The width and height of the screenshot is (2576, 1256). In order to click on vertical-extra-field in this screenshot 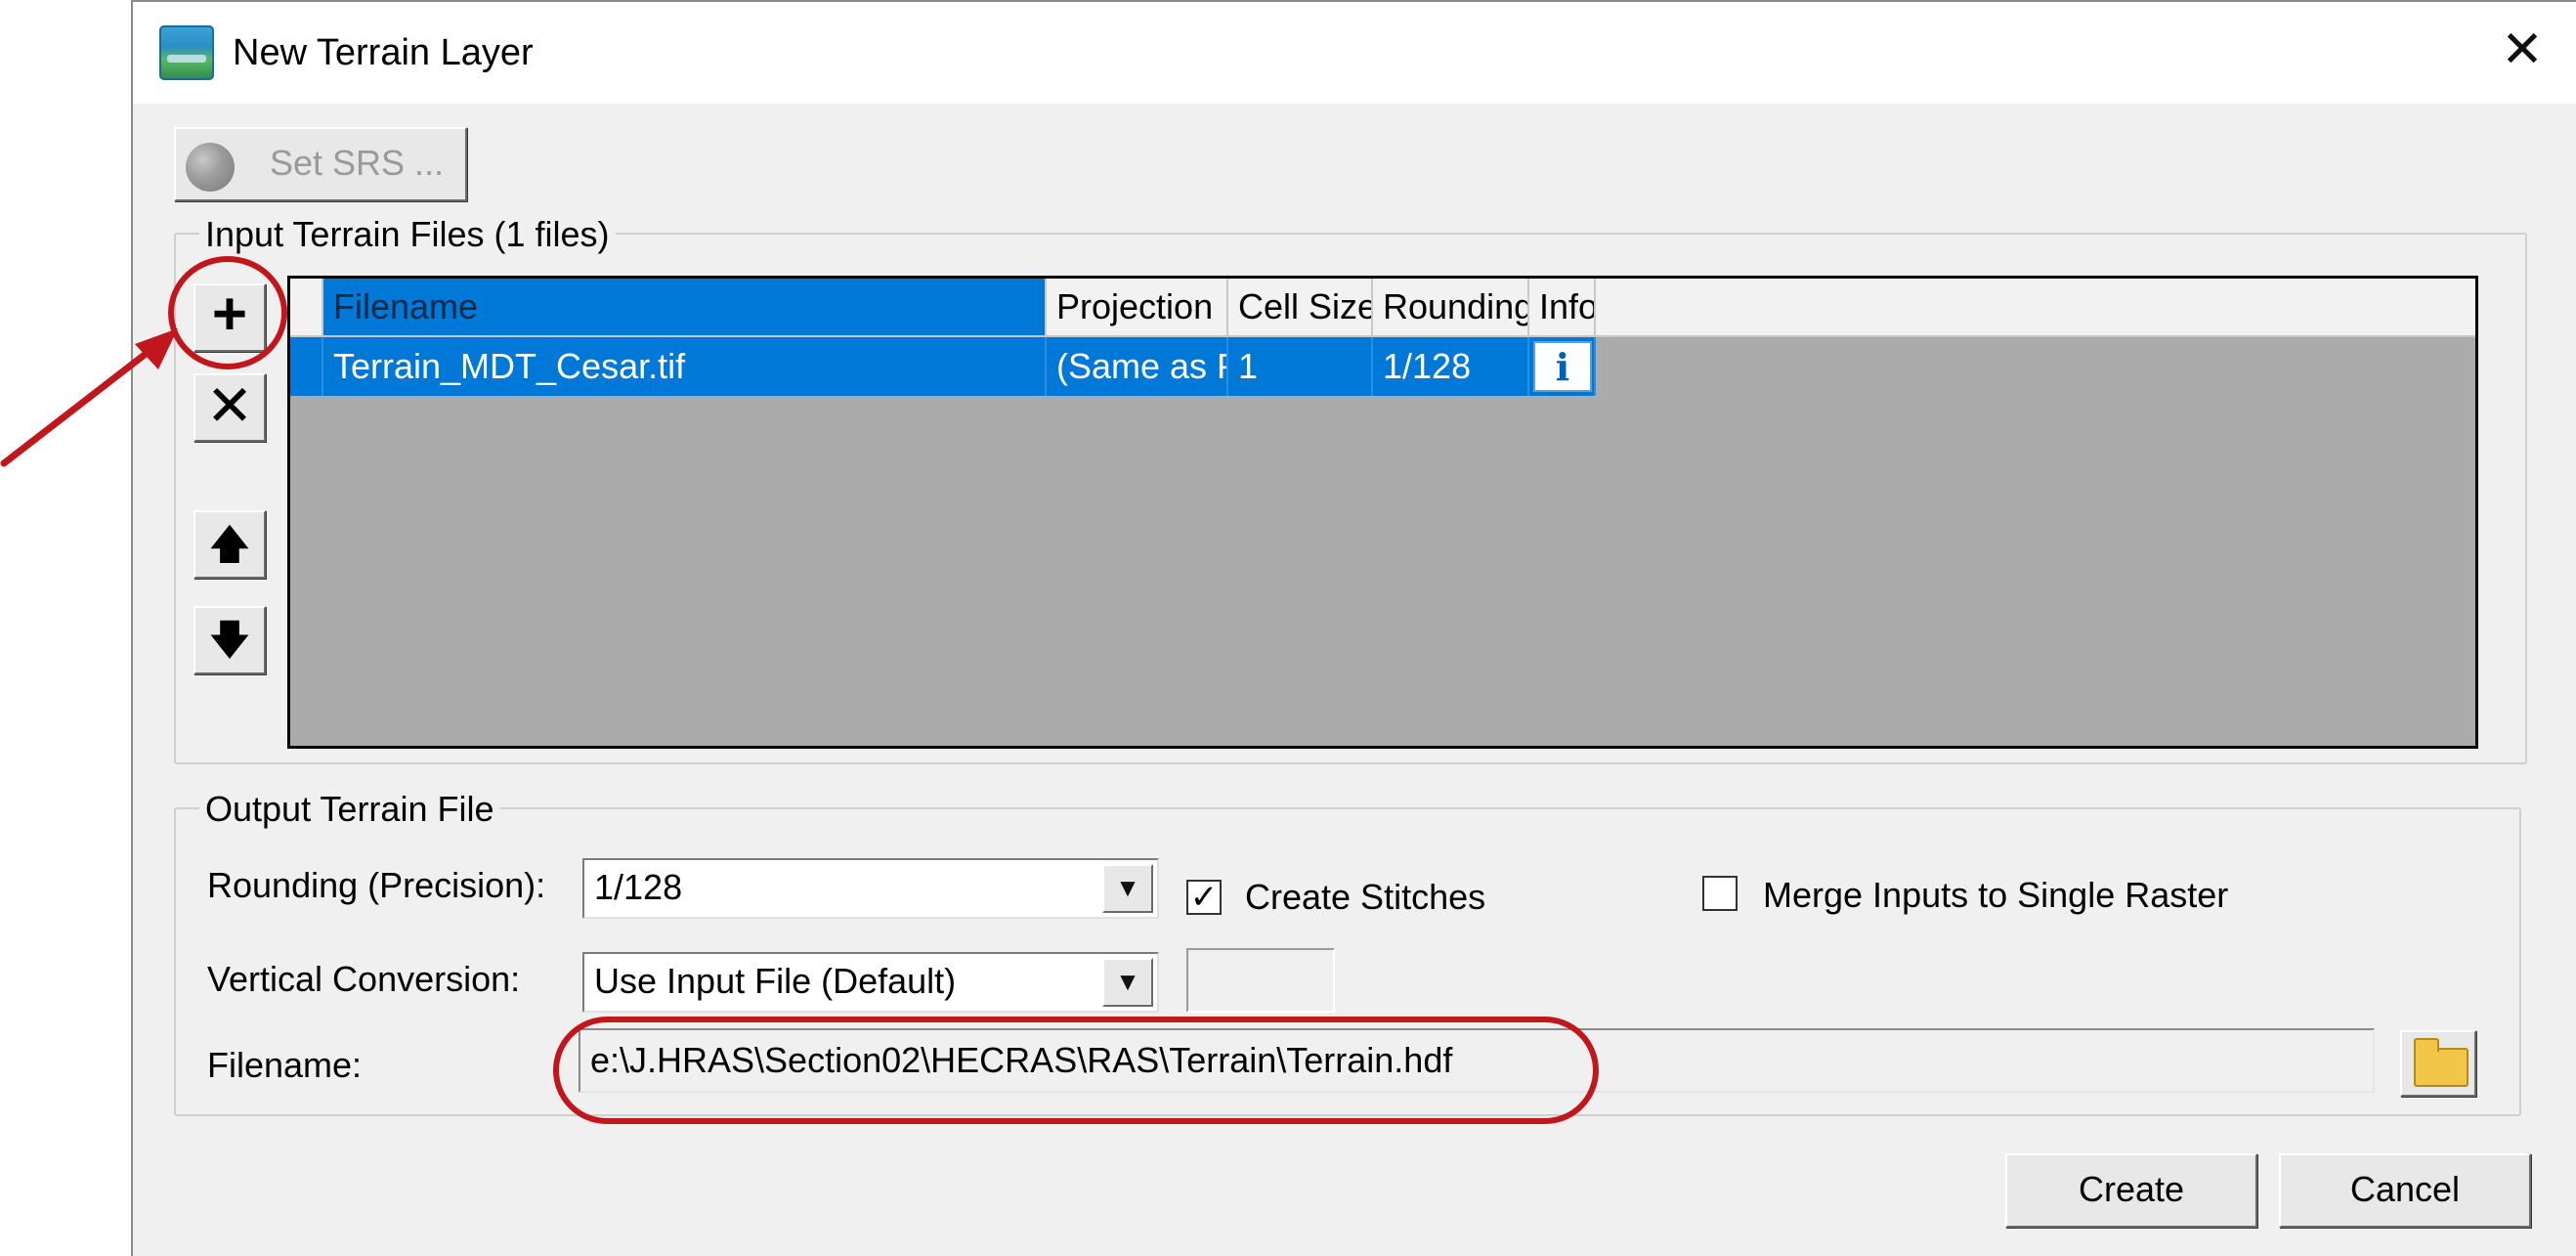, I will do `click(1260, 980)`.